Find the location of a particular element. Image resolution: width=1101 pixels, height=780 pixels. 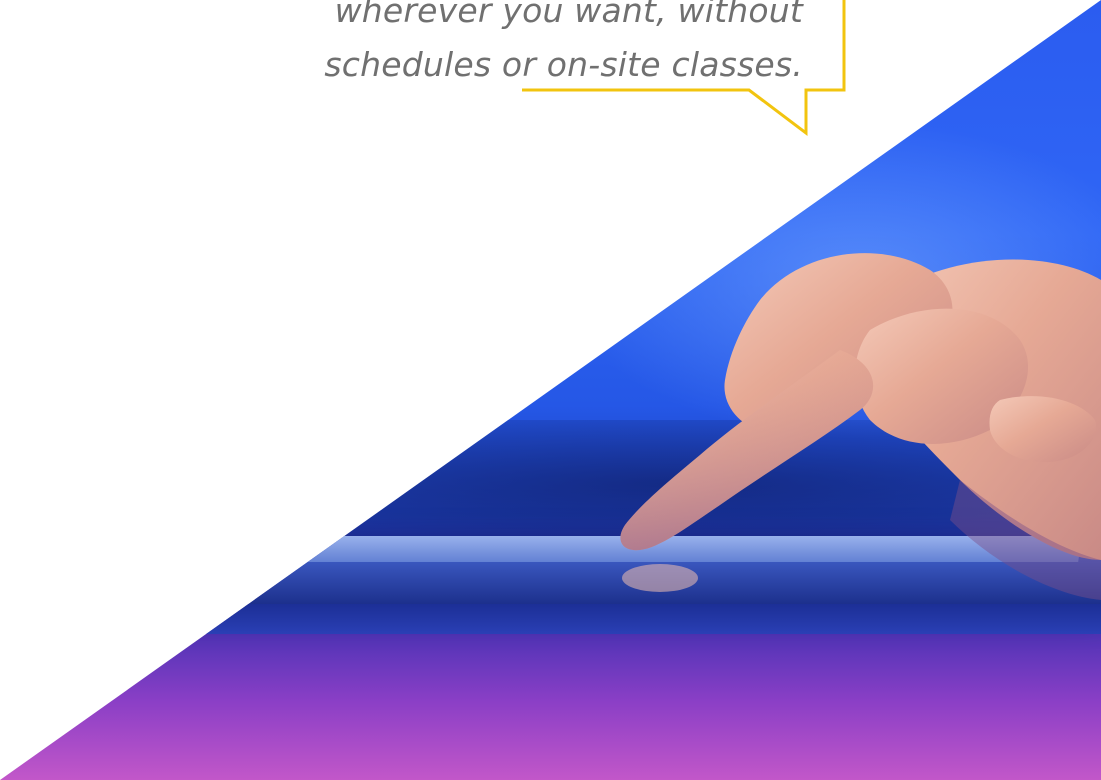

callout-line-2: schedules or on-site classes. is located at coordinates (563, 64).